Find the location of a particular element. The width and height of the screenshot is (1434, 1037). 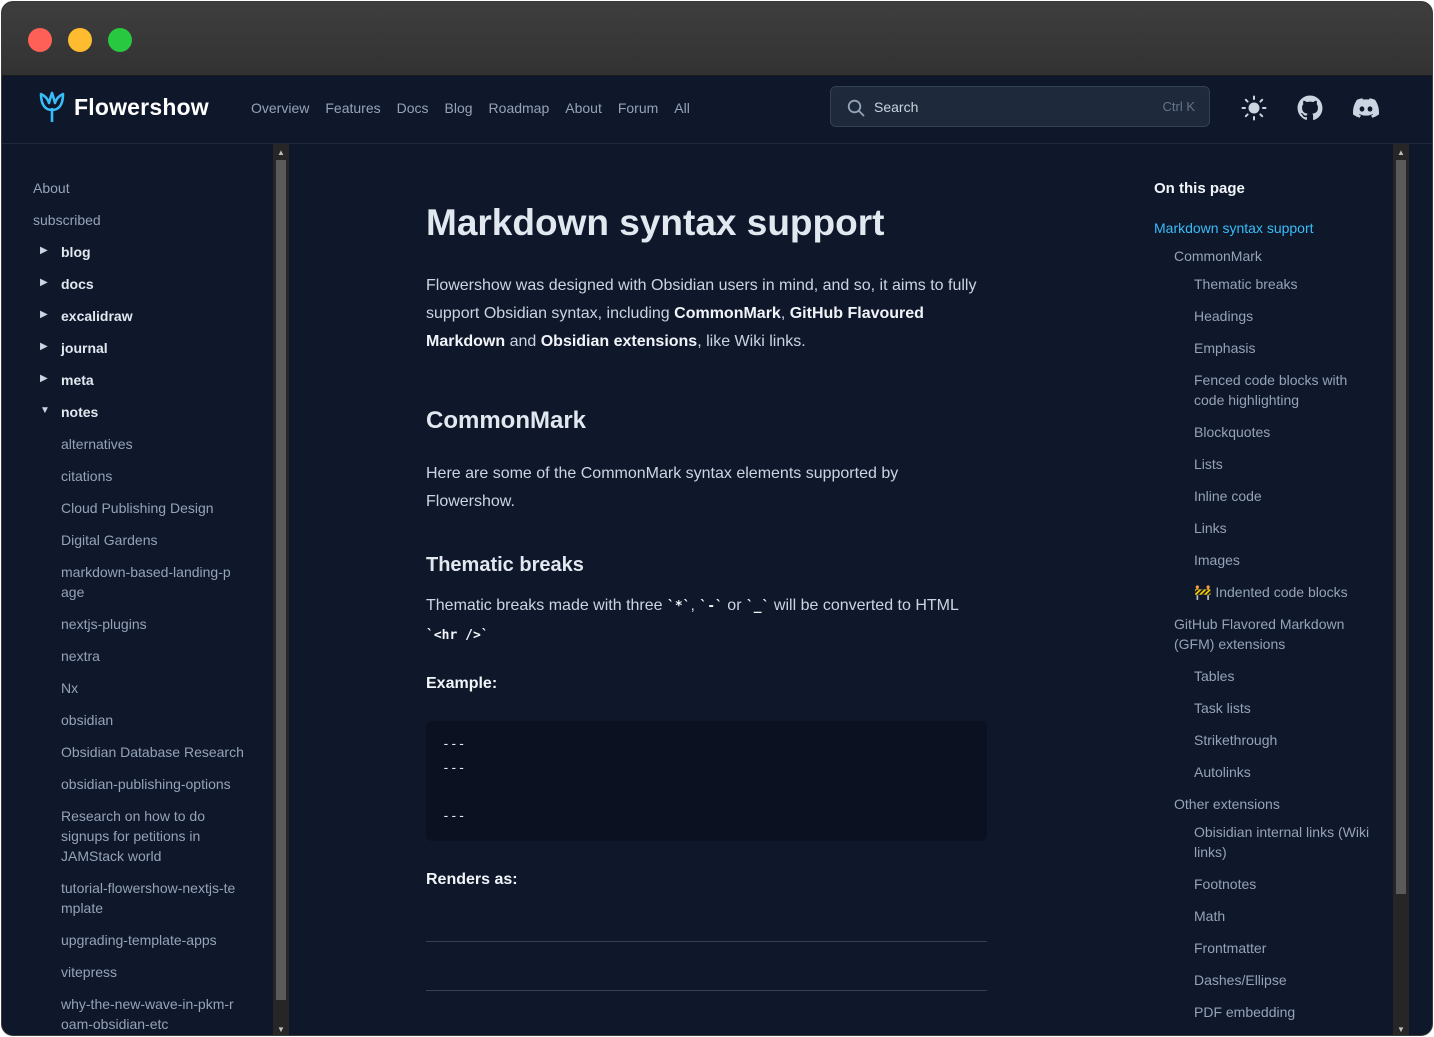

toc-title: On this page is located at coordinates (1199, 188).